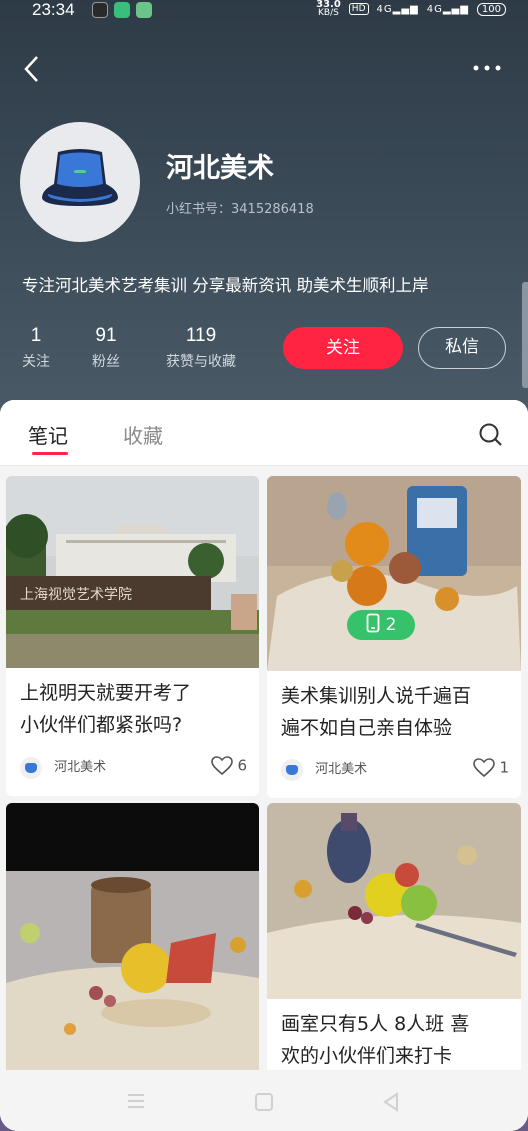  What do you see at coordinates (504, 767) in the screenshot?
I see `like-count: 1` at bounding box center [504, 767].